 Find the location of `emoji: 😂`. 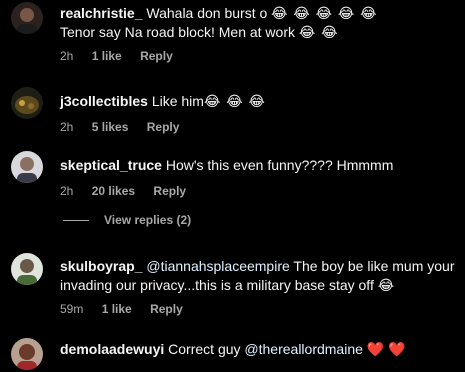

emoji: 😂 is located at coordinates (386, 285).